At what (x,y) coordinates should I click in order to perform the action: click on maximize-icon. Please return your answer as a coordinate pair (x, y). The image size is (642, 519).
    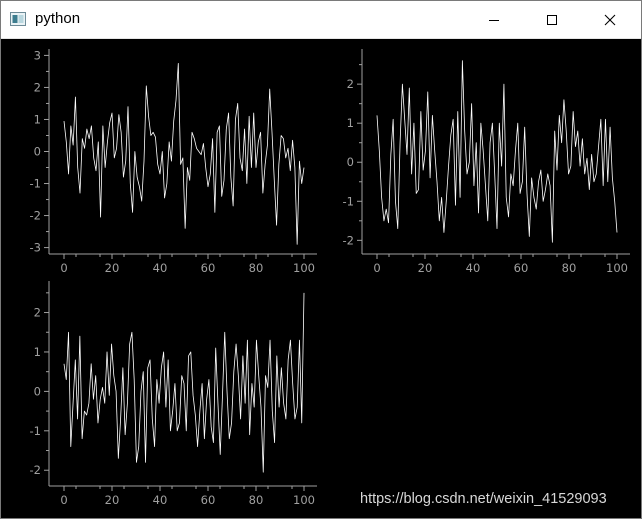
    Looking at the image, I should click on (552, 19).